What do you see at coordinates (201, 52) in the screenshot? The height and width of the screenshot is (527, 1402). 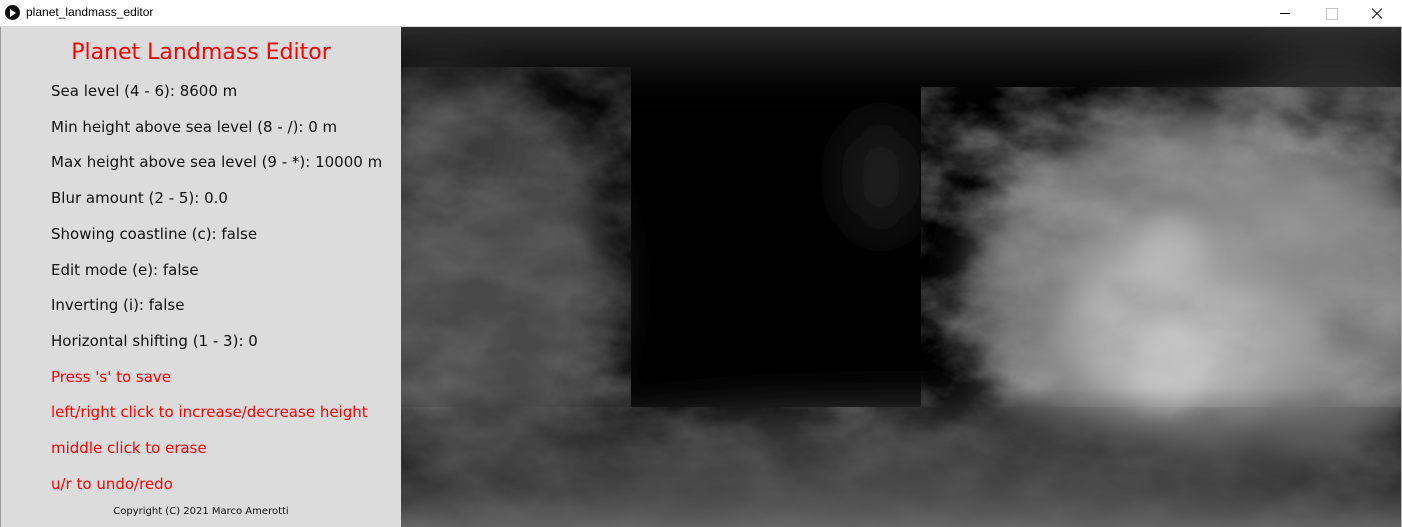 I see `panel-title: Planet Landmass Editor` at bounding box center [201, 52].